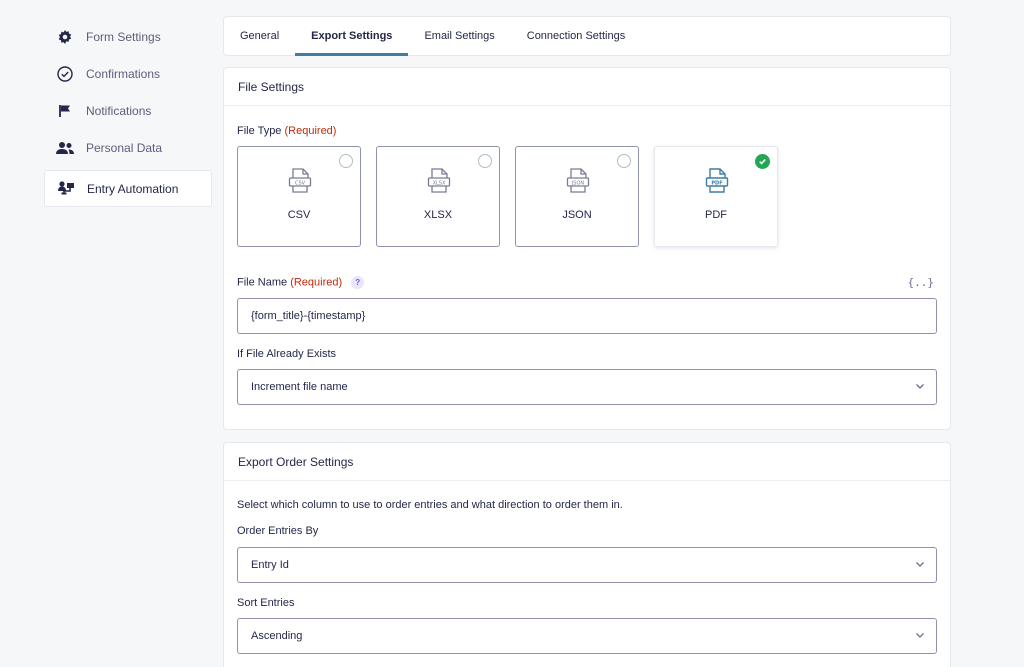 The height and width of the screenshot is (667, 1024). I want to click on file-name-label: File Name (Required) ?, so click(301, 282).